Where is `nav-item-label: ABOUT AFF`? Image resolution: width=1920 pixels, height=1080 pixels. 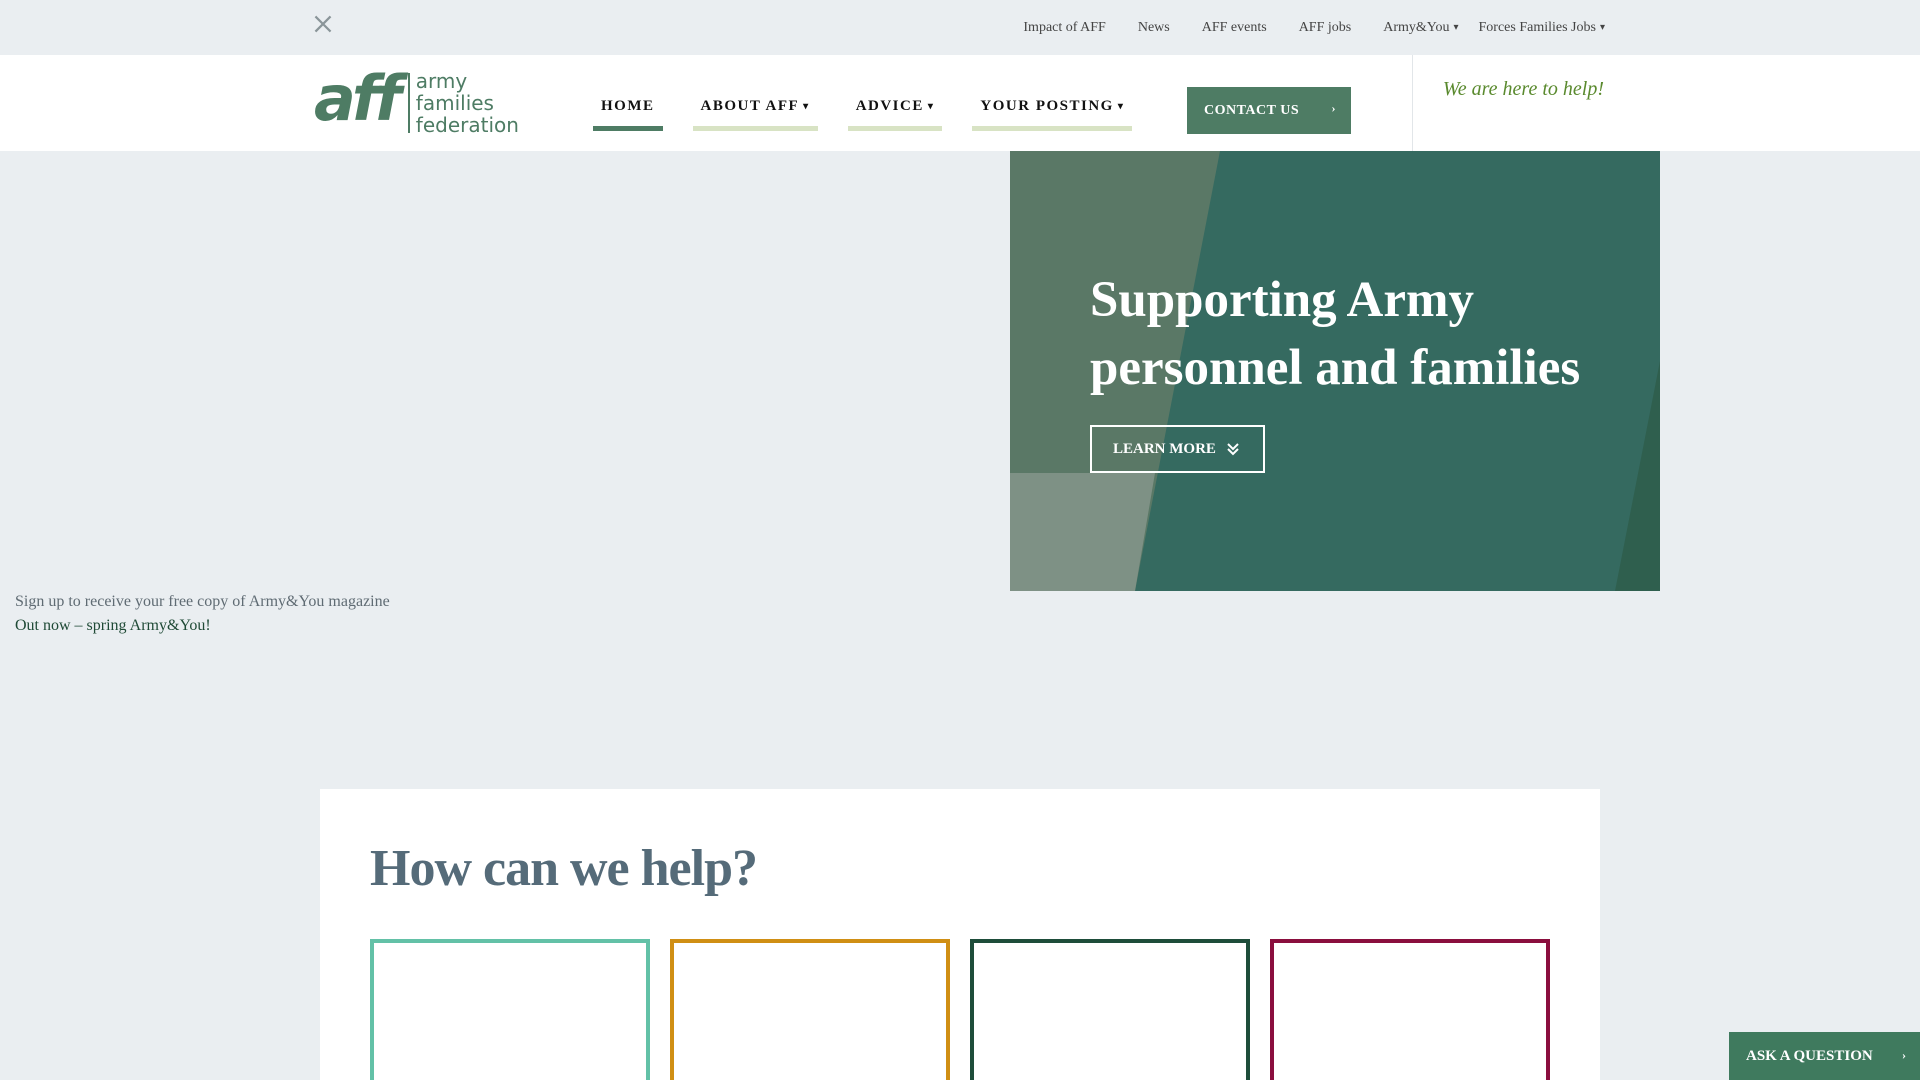 nav-item-label: ABOUT AFF is located at coordinates (750, 106).